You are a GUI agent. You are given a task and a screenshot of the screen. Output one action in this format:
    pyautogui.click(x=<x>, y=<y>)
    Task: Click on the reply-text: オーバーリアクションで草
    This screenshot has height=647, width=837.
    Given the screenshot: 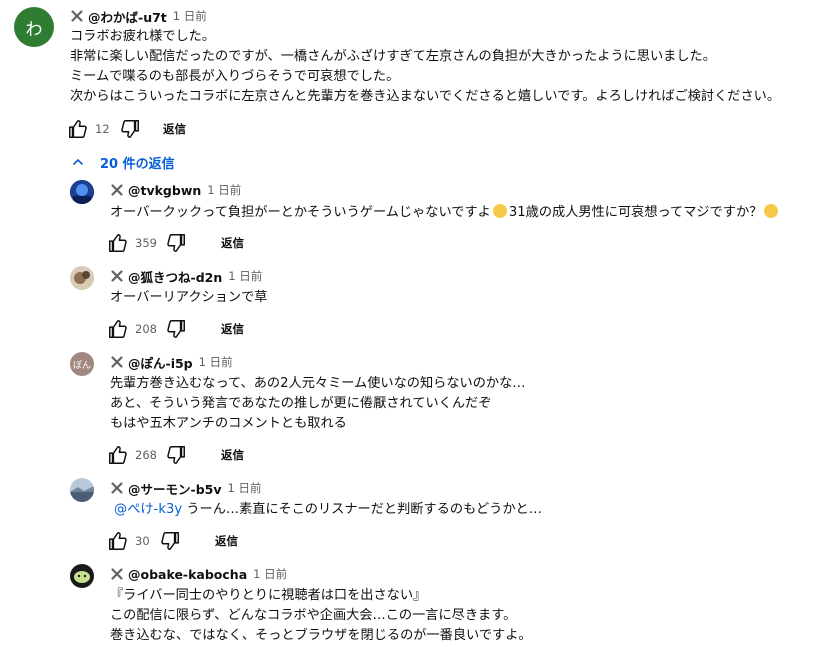 What is the action you would take?
    pyautogui.click(x=188, y=298)
    